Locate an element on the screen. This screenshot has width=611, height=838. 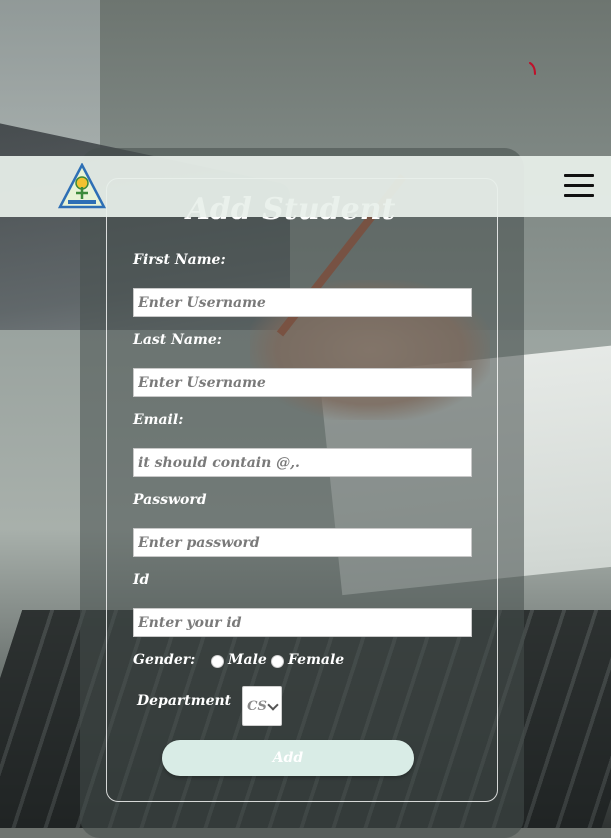
id-input is located at coordinates (302, 622).